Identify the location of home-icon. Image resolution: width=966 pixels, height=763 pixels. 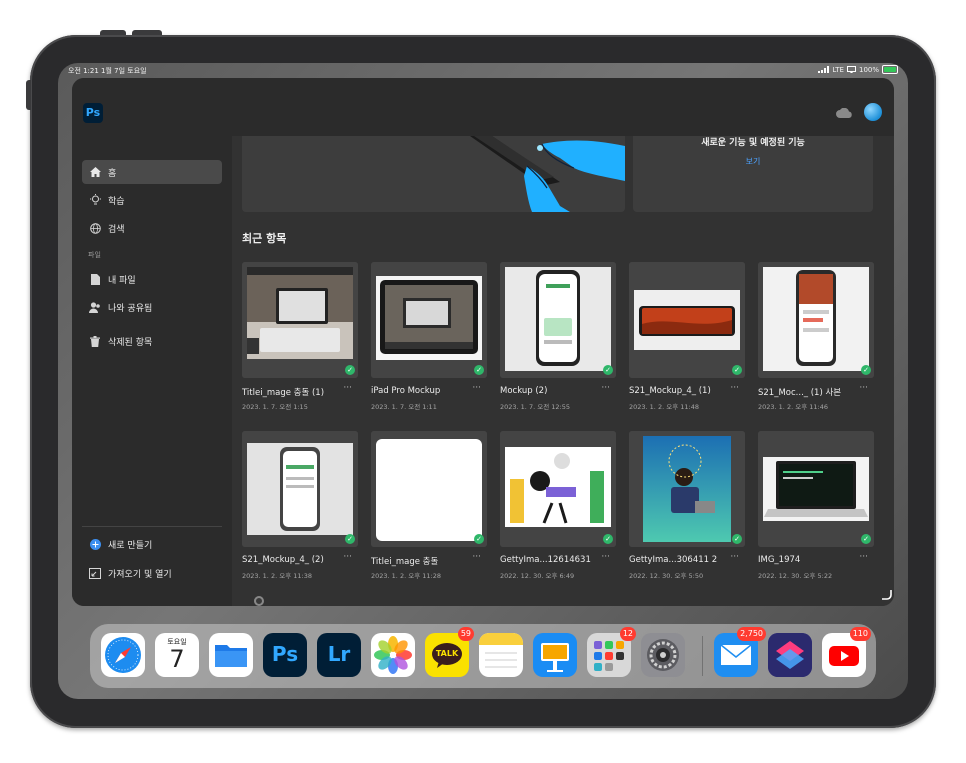
(95, 172).